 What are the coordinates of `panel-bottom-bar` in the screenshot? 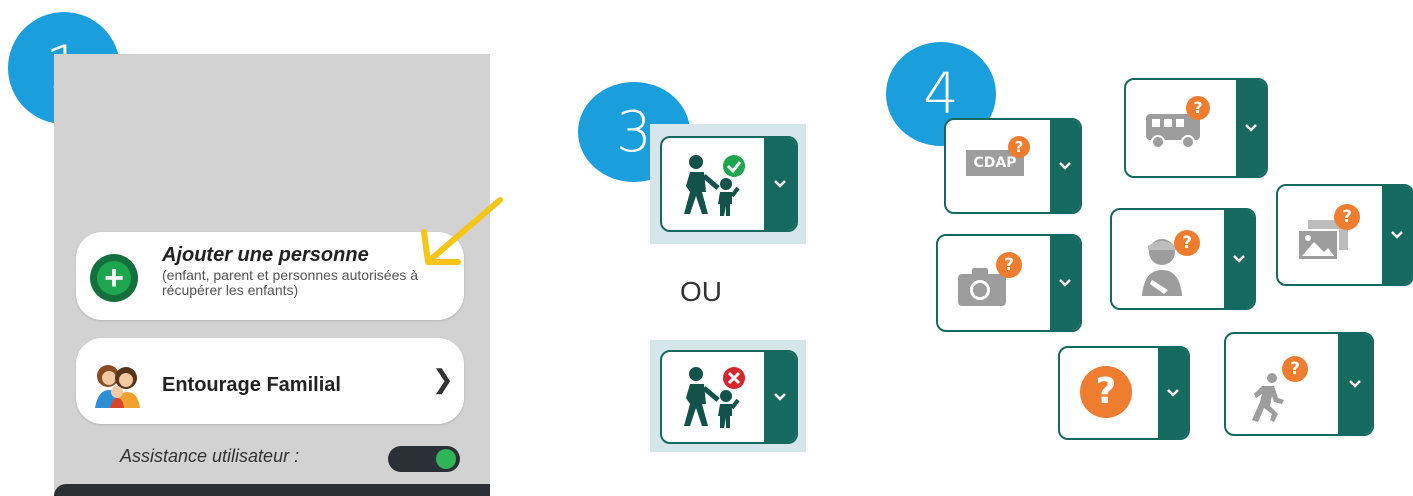 It's located at (272, 490).